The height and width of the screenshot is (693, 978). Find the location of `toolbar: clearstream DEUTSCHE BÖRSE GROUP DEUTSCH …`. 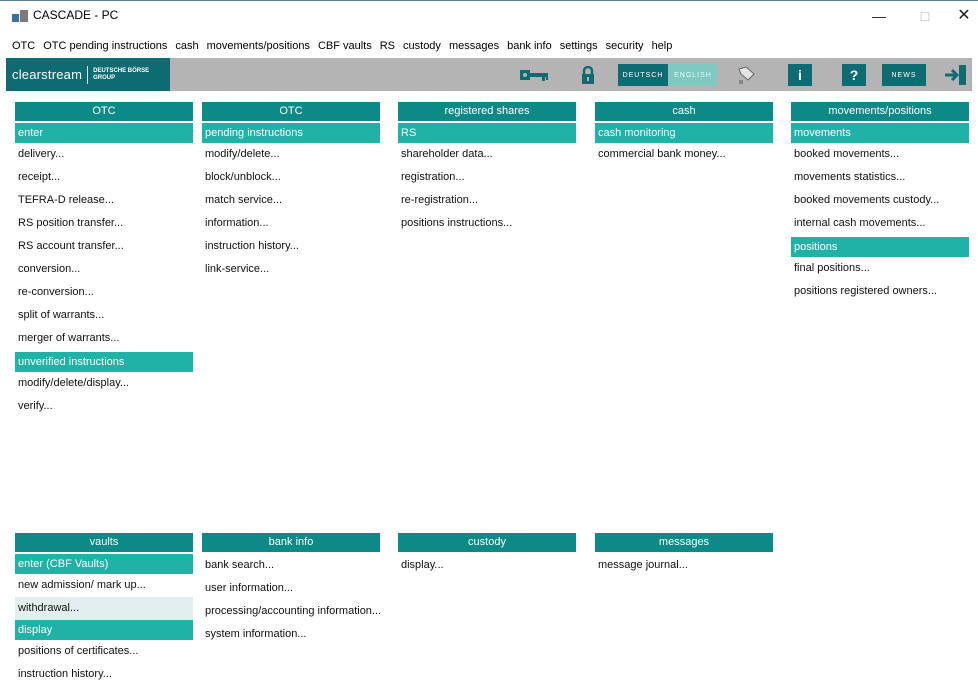

toolbar: clearstream DEUTSCHE BÖRSE GROUP DEUTSCH … is located at coordinates (489, 74).